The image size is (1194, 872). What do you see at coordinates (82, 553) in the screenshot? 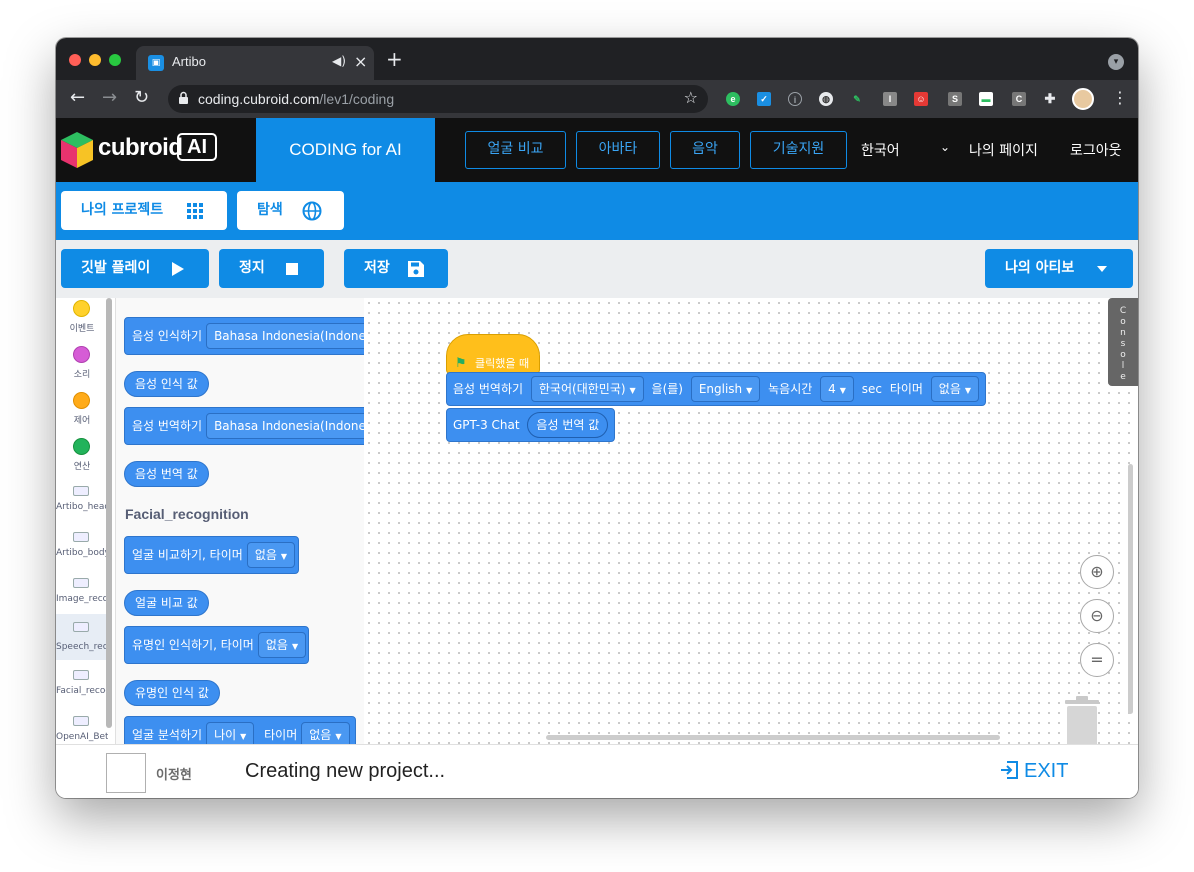
I see `category-artibo-body: Artibo_body` at bounding box center [82, 553].